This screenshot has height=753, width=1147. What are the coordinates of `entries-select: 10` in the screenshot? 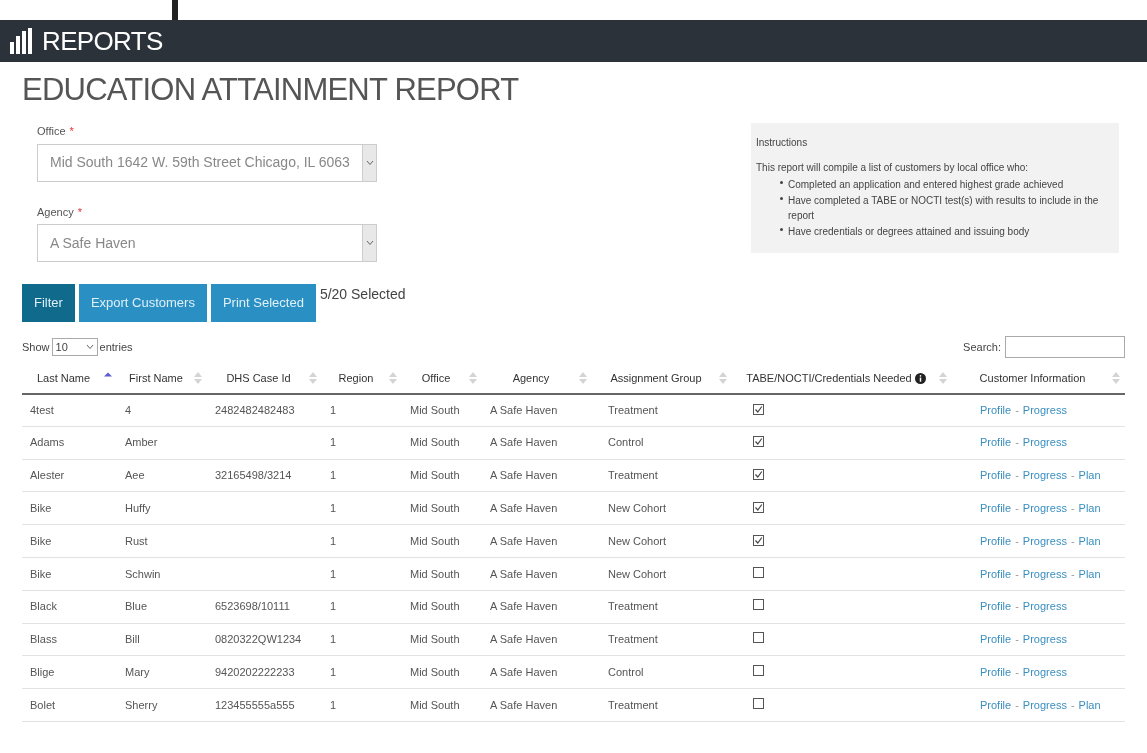 It's located at (74, 347).